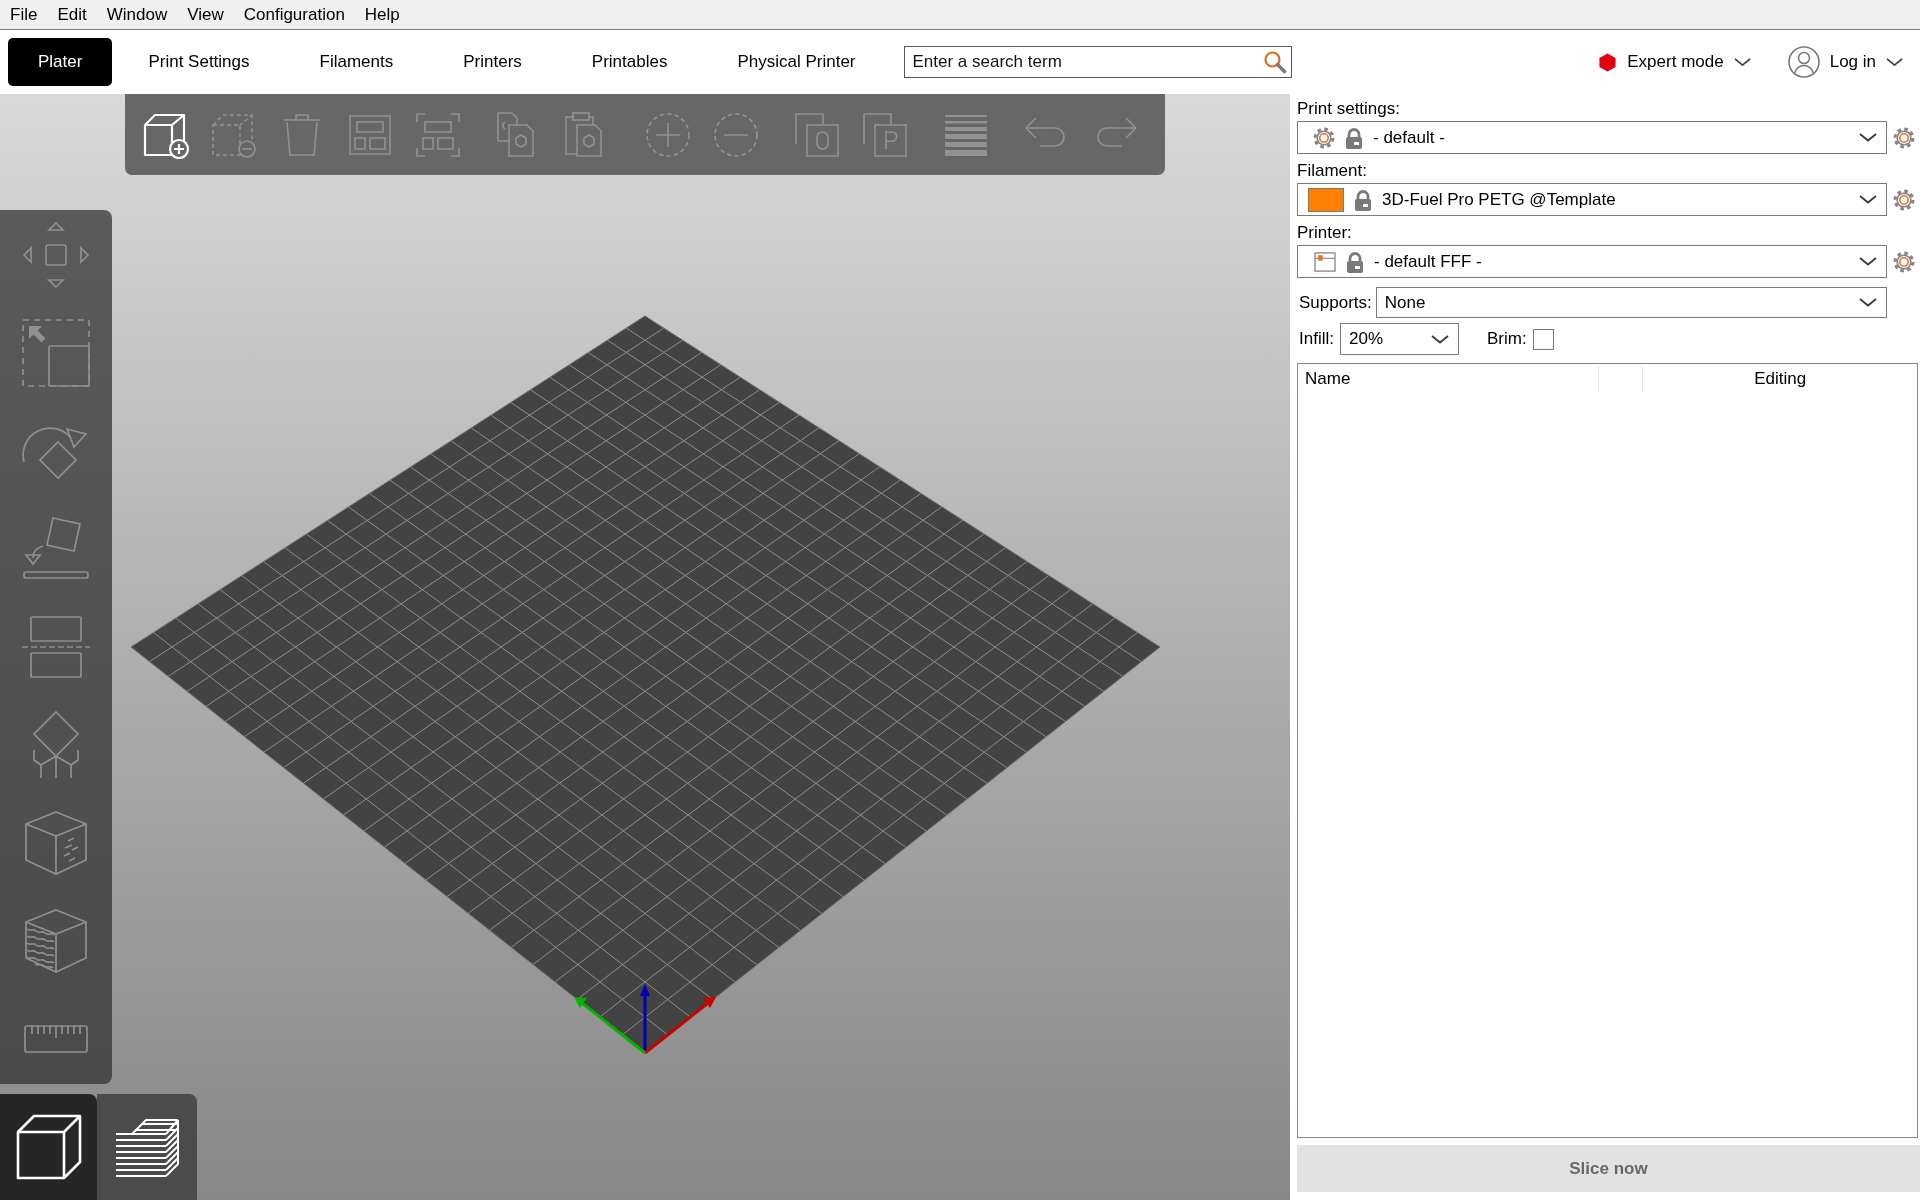 This screenshot has height=1200, width=1920. I want to click on user-icon, so click(1803, 62).